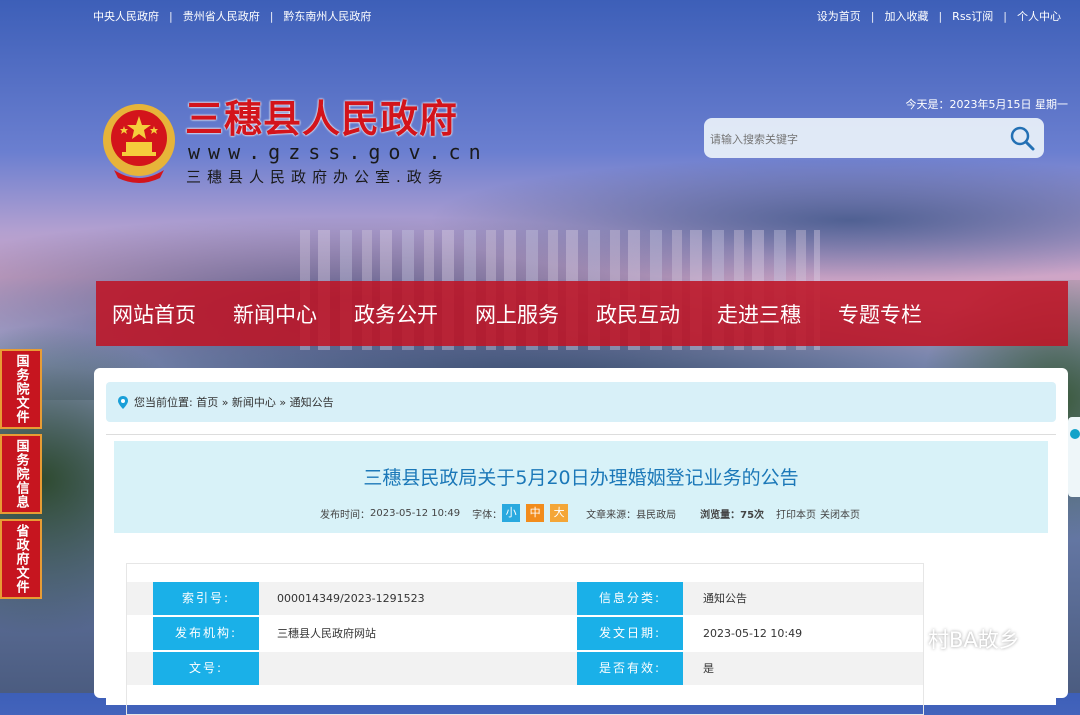 This screenshot has width=1080, height=715. What do you see at coordinates (326, 633) in the screenshot?
I see `value-publisher: 三穗县人民政府网站` at bounding box center [326, 633].